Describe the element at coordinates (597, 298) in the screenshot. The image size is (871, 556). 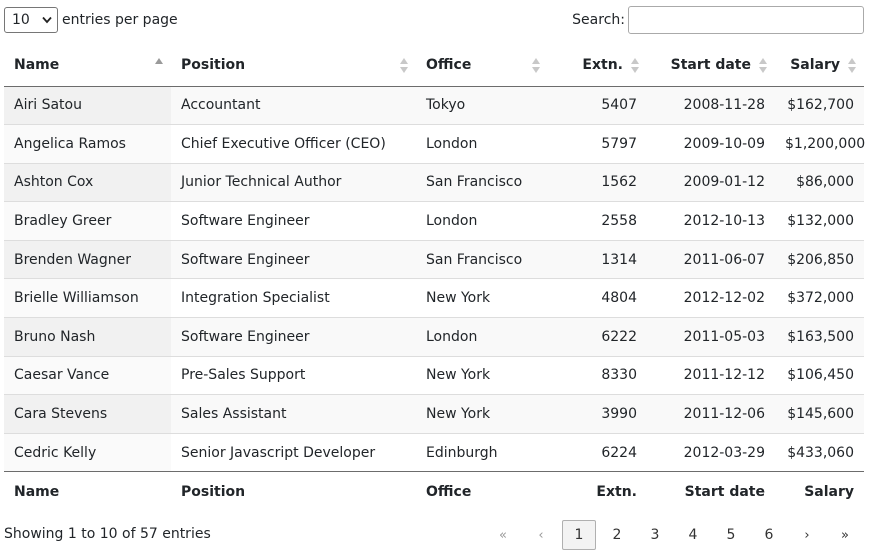
I see `cell-extn: 4804` at that location.